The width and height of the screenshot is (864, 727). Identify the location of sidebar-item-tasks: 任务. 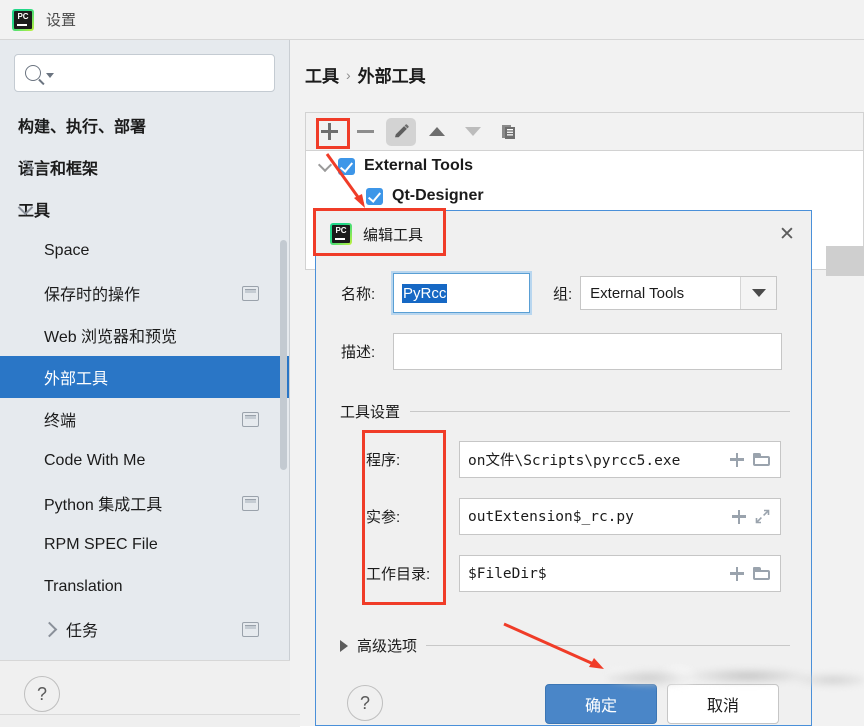
(144, 629).